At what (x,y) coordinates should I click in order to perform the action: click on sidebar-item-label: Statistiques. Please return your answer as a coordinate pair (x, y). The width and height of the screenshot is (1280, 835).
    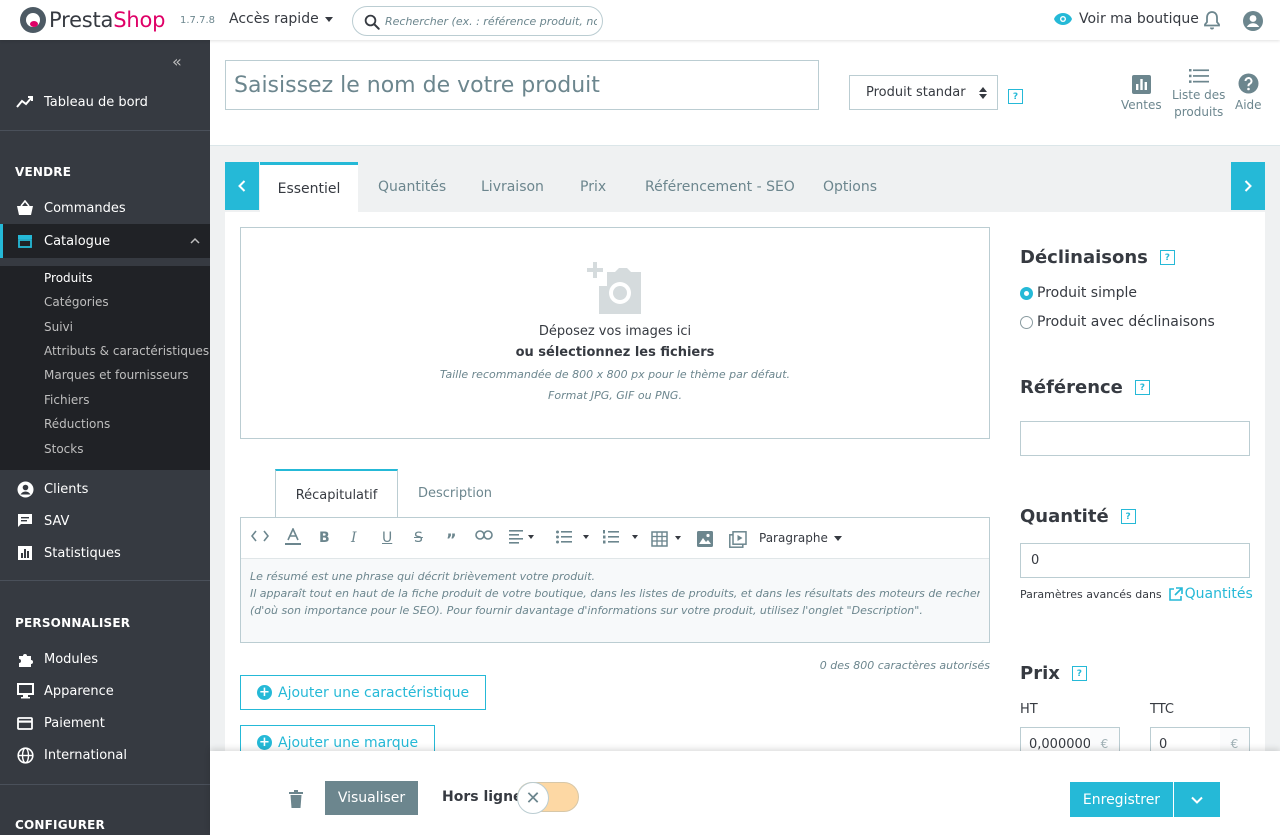
    Looking at the image, I should click on (82, 553).